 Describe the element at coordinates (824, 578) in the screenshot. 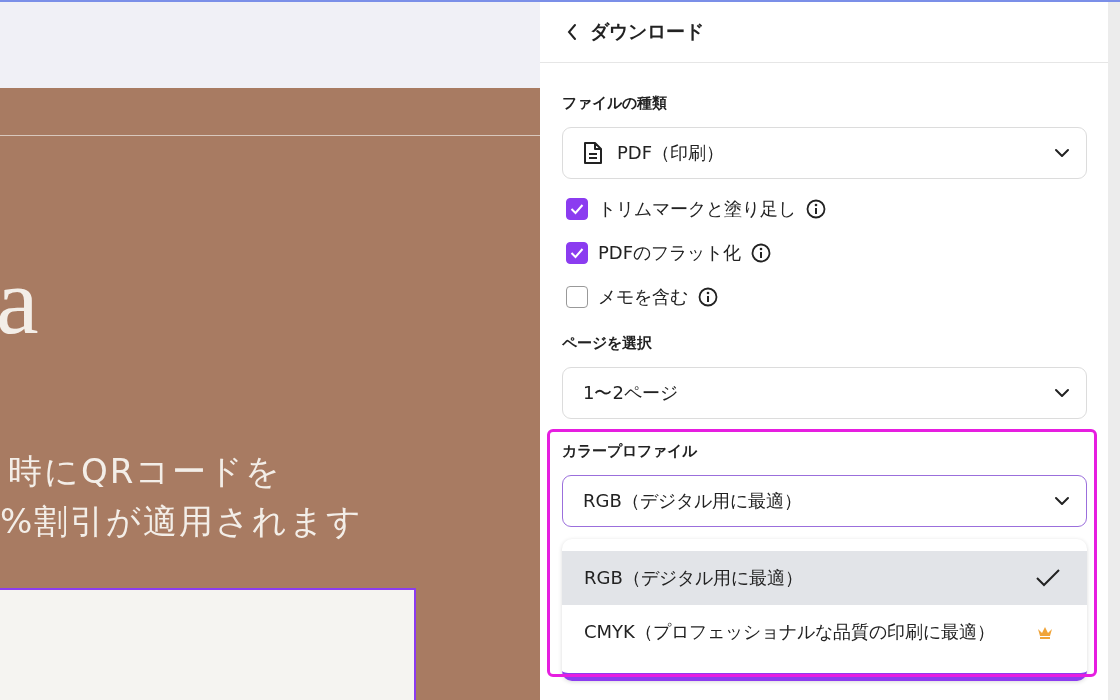

I see `menu-option: RGB（デジタル用に最適）` at that location.